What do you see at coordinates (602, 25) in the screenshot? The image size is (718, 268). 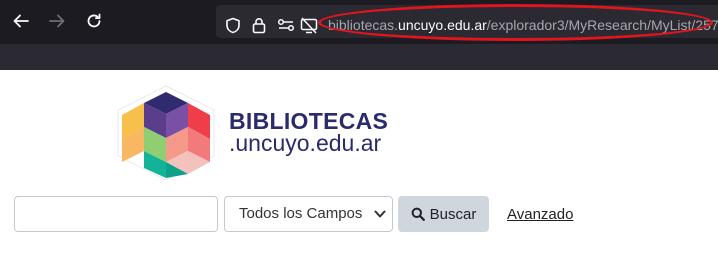 I see `url-path: /explorador3/MyResearch/MyList/257` at bounding box center [602, 25].